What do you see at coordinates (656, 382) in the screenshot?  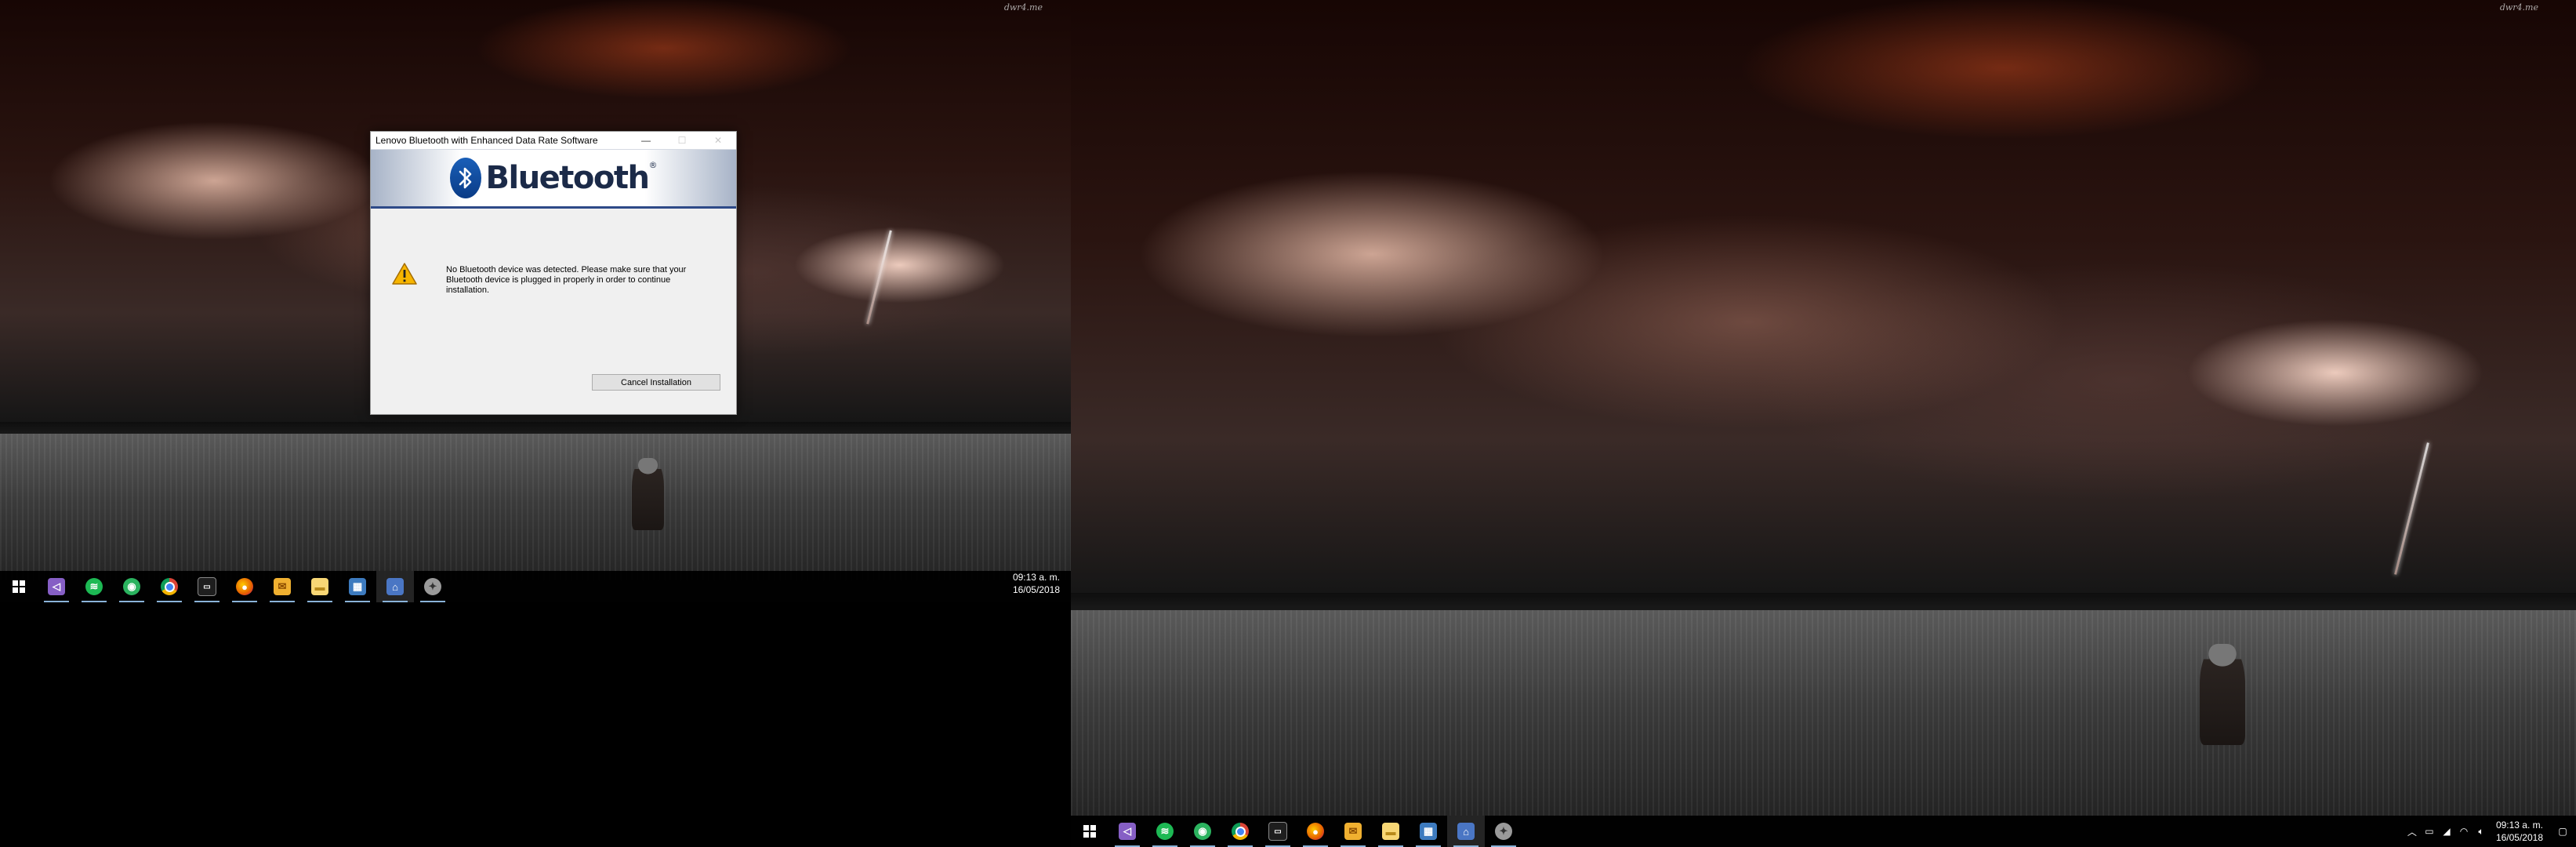 I see `cancel-installation-button: Cancel Installation` at bounding box center [656, 382].